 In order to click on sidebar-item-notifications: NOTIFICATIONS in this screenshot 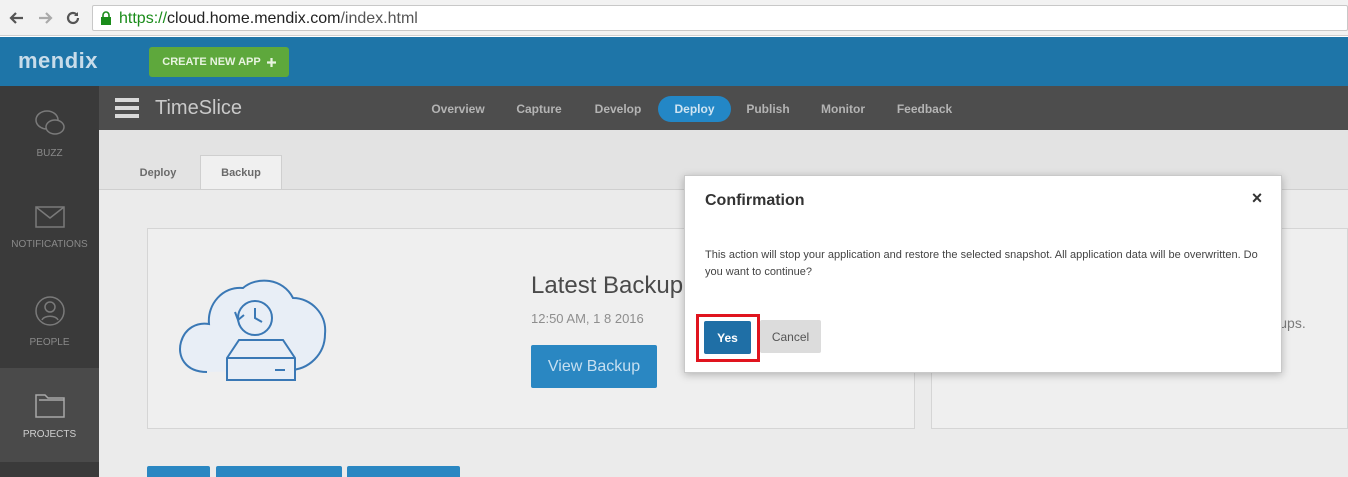, I will do `click(49, 227)`.